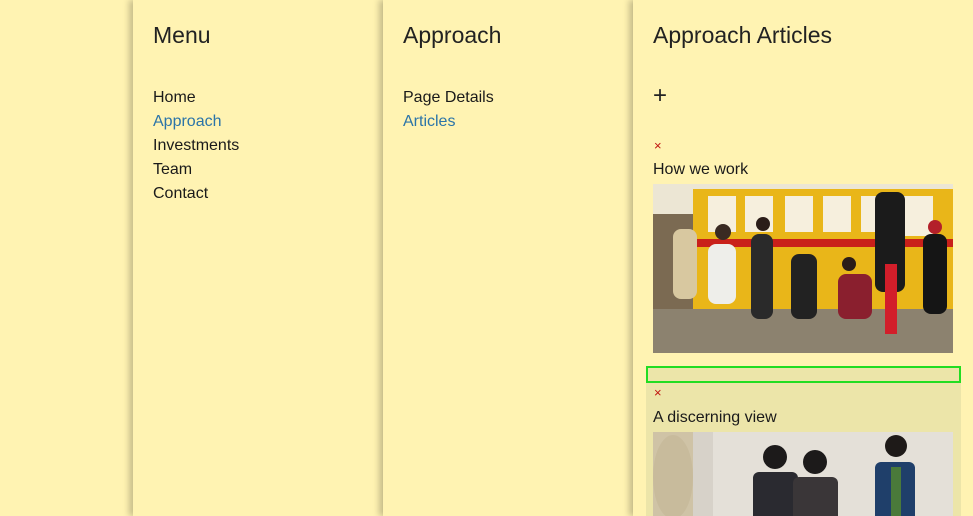 This screenshot has height=516, width=973. Describe the element at coordinates (182, 35) in the screenshot. I see `menu-panel-title: Menu` at that location.